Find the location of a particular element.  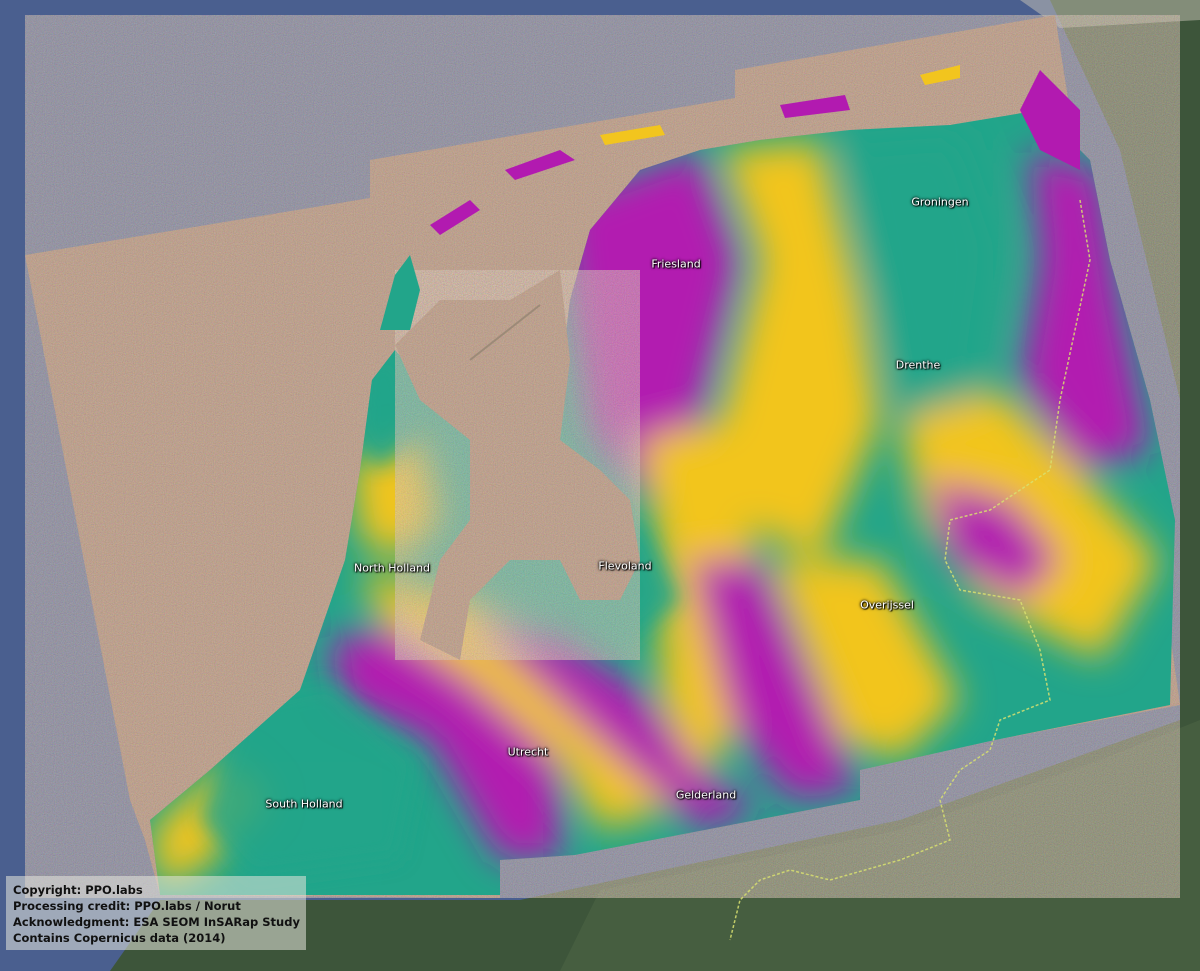

province-label-overijssel: Overijssel is located at coordinates (887, 605).